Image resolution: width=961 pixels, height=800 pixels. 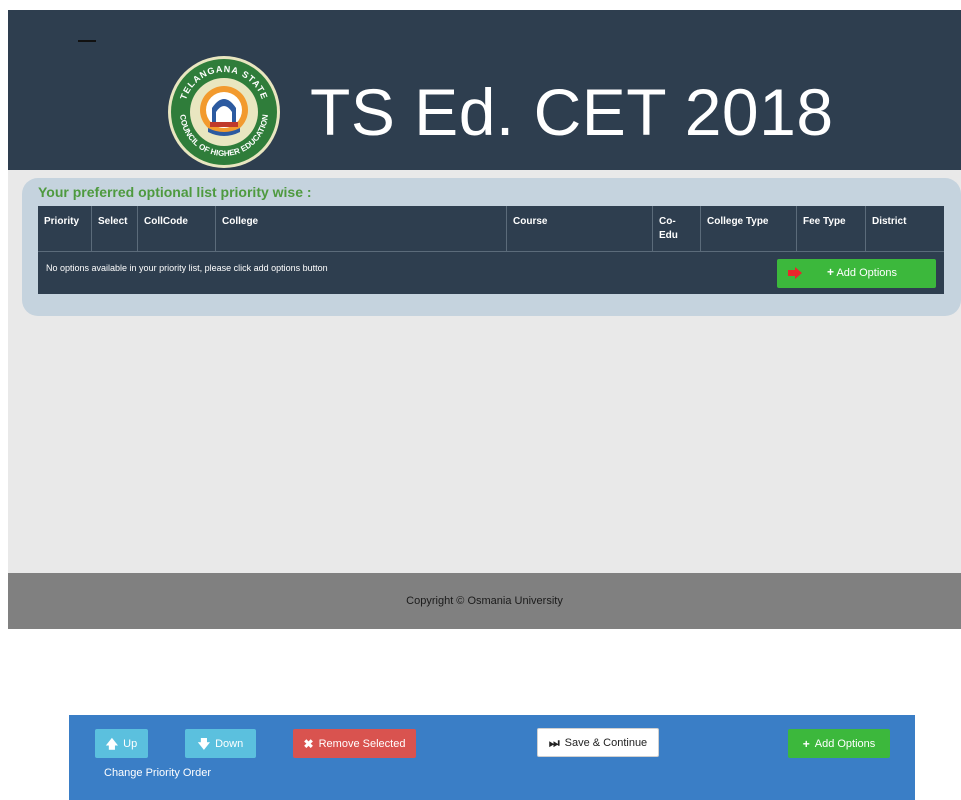 What do you see at coordinates (867, 273) in the screenshot?
I see `add-options-text: Add Options` at bounding box center [867, 273].